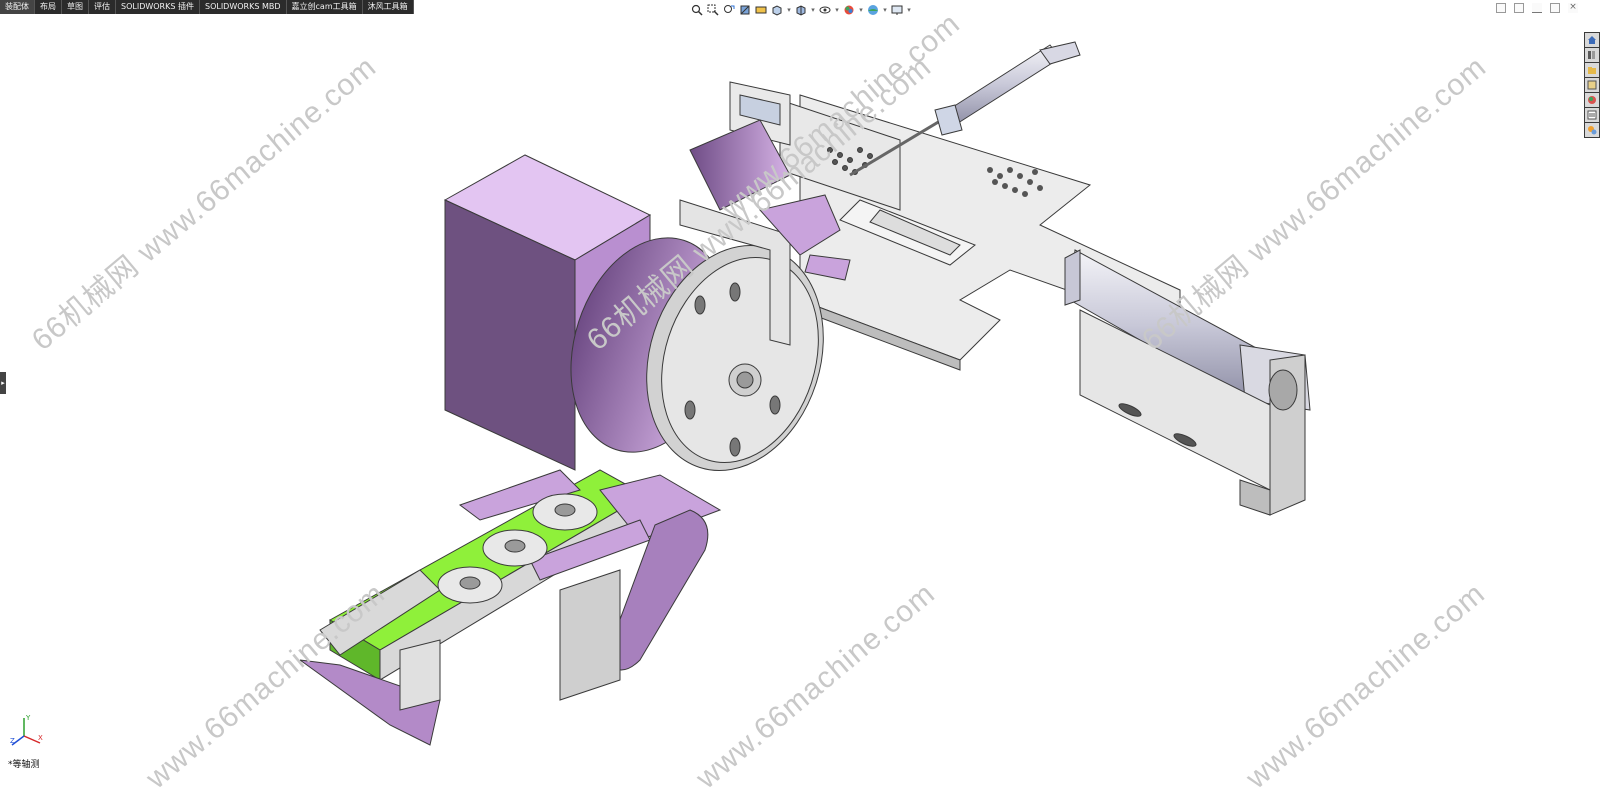  What do you see at coordinates (1501, 8) in the screenshot?
I see `tile-icon` at bounding box center [1501, 8].